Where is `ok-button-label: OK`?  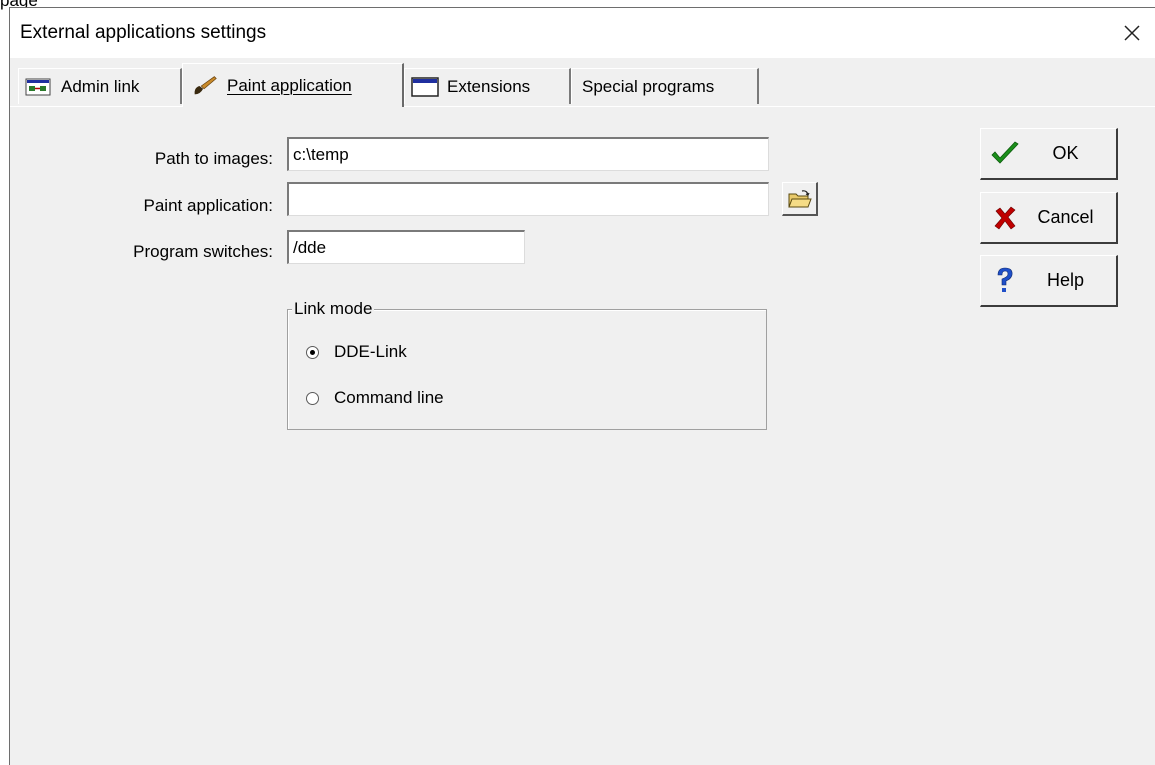 ok-button-label: OK is located at coordinates (1065, 153).